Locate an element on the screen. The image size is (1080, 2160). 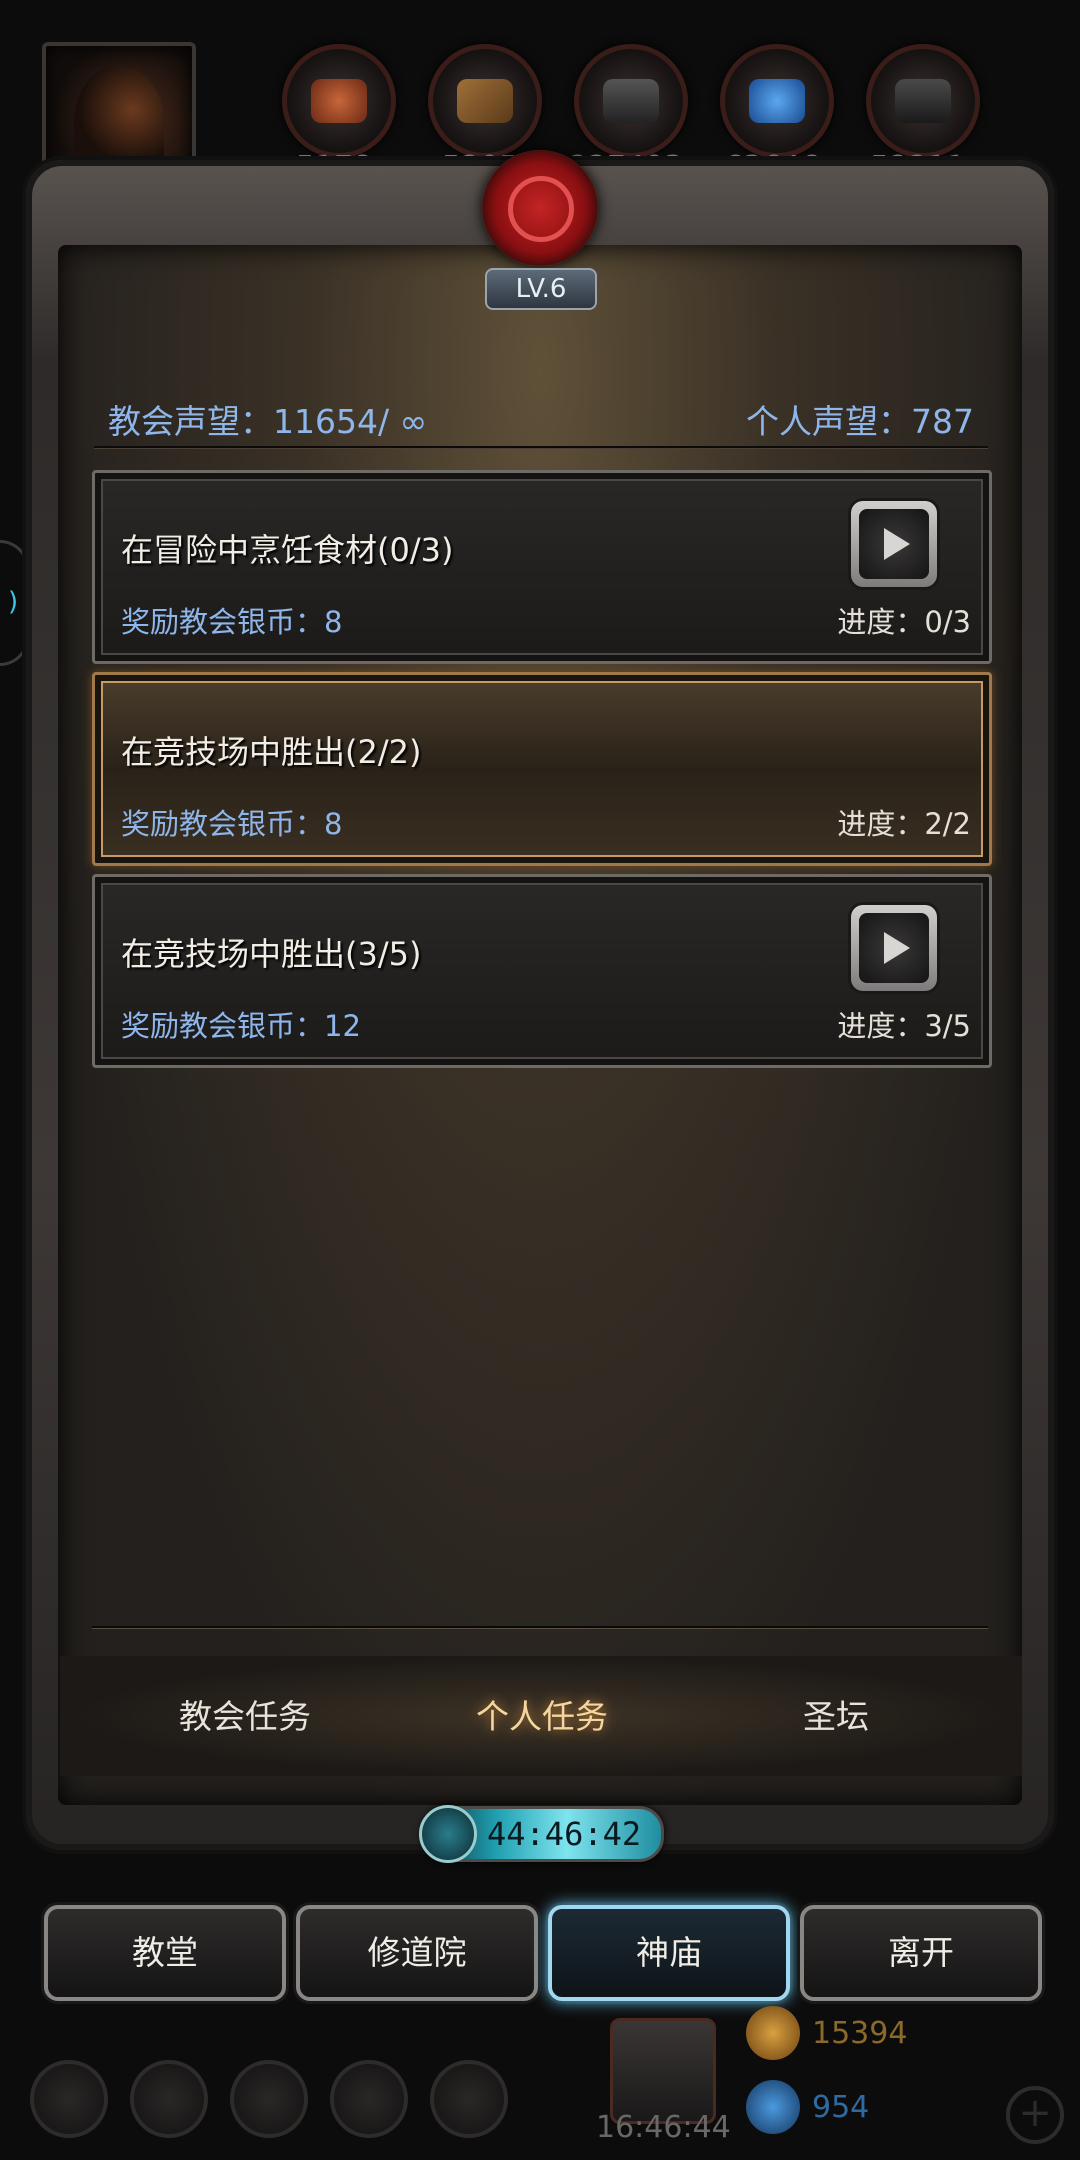
church-reputation: 教会声望：11654/ ∞ is located at coordinates (268, 421).